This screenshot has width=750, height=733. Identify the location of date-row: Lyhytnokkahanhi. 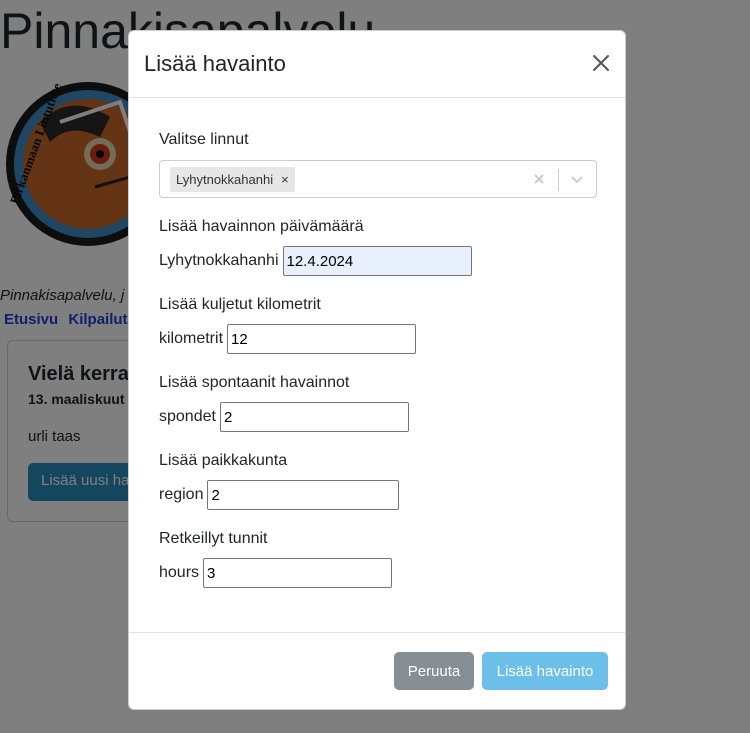
(315, 261).